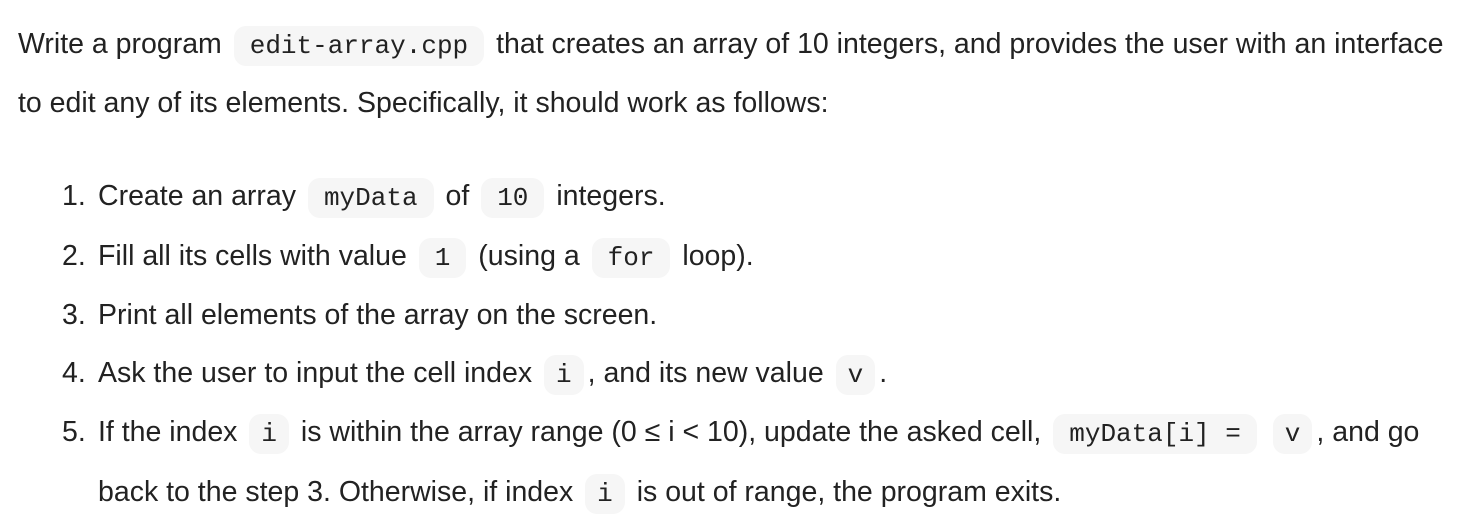 This screenshot has height=528, width=1472. Describe the element at coordinates (370, 198) in the screenshot. I see `array-name-code: myData` at that location.